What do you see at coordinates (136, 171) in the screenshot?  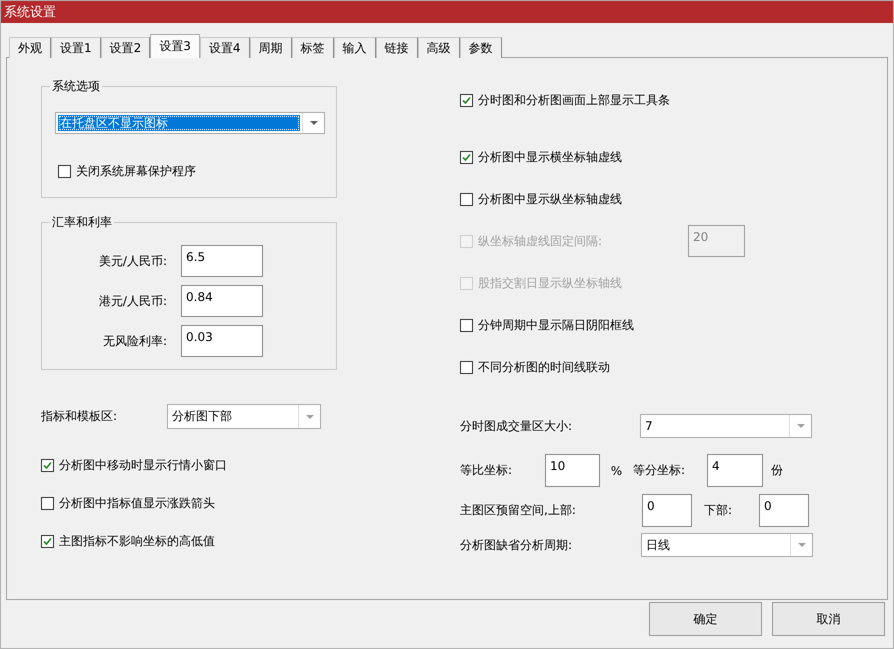 I see `checkbox-label: 关闭系统屏幕保护程序` at bounding box center [136, 171].